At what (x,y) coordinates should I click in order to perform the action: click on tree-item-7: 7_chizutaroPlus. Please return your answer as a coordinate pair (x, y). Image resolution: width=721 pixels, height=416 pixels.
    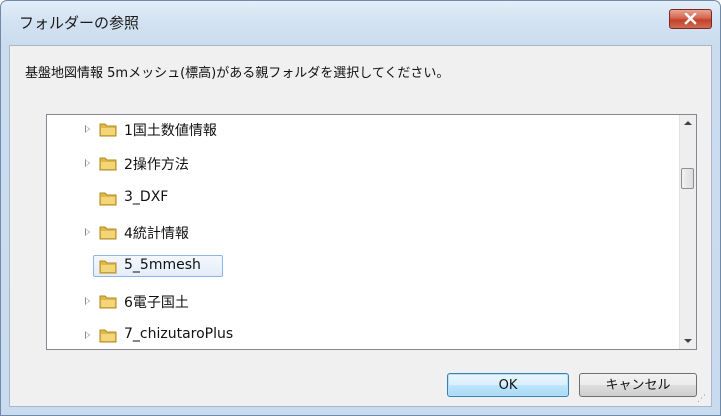
    Looking at the image, I should click on (357, 335).